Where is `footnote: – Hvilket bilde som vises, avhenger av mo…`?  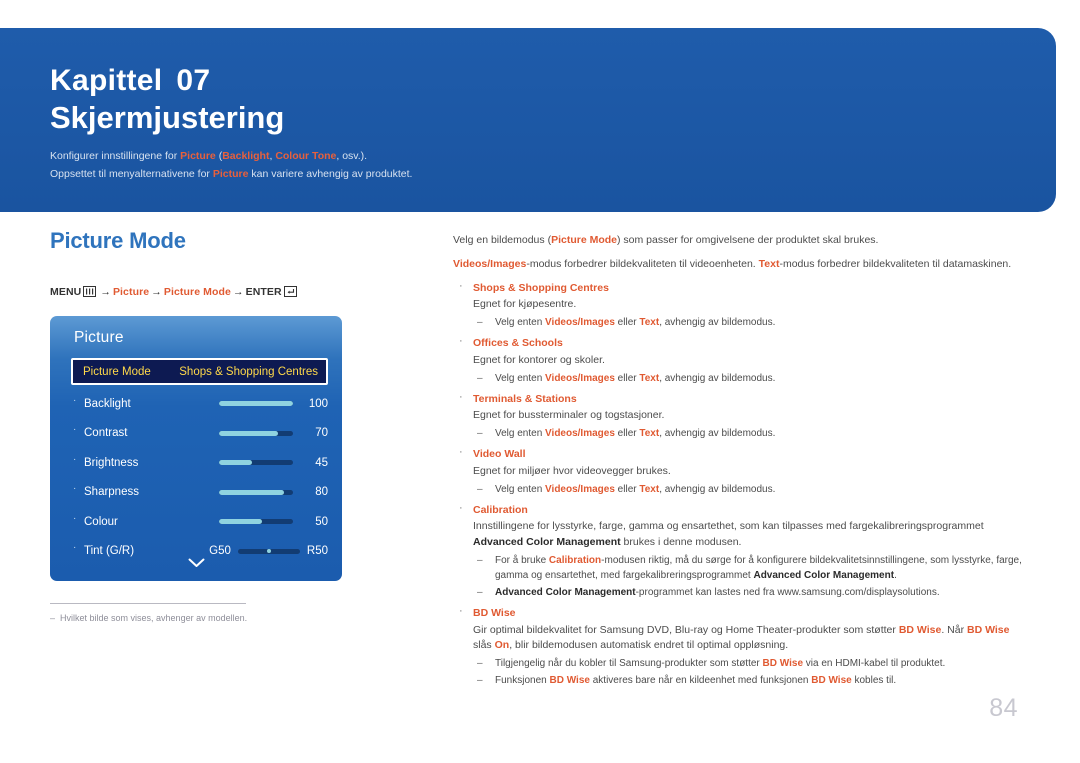 footnote: – Hvilket bilde som vises, avhenger av mo… is located at coordinates (148, 613).